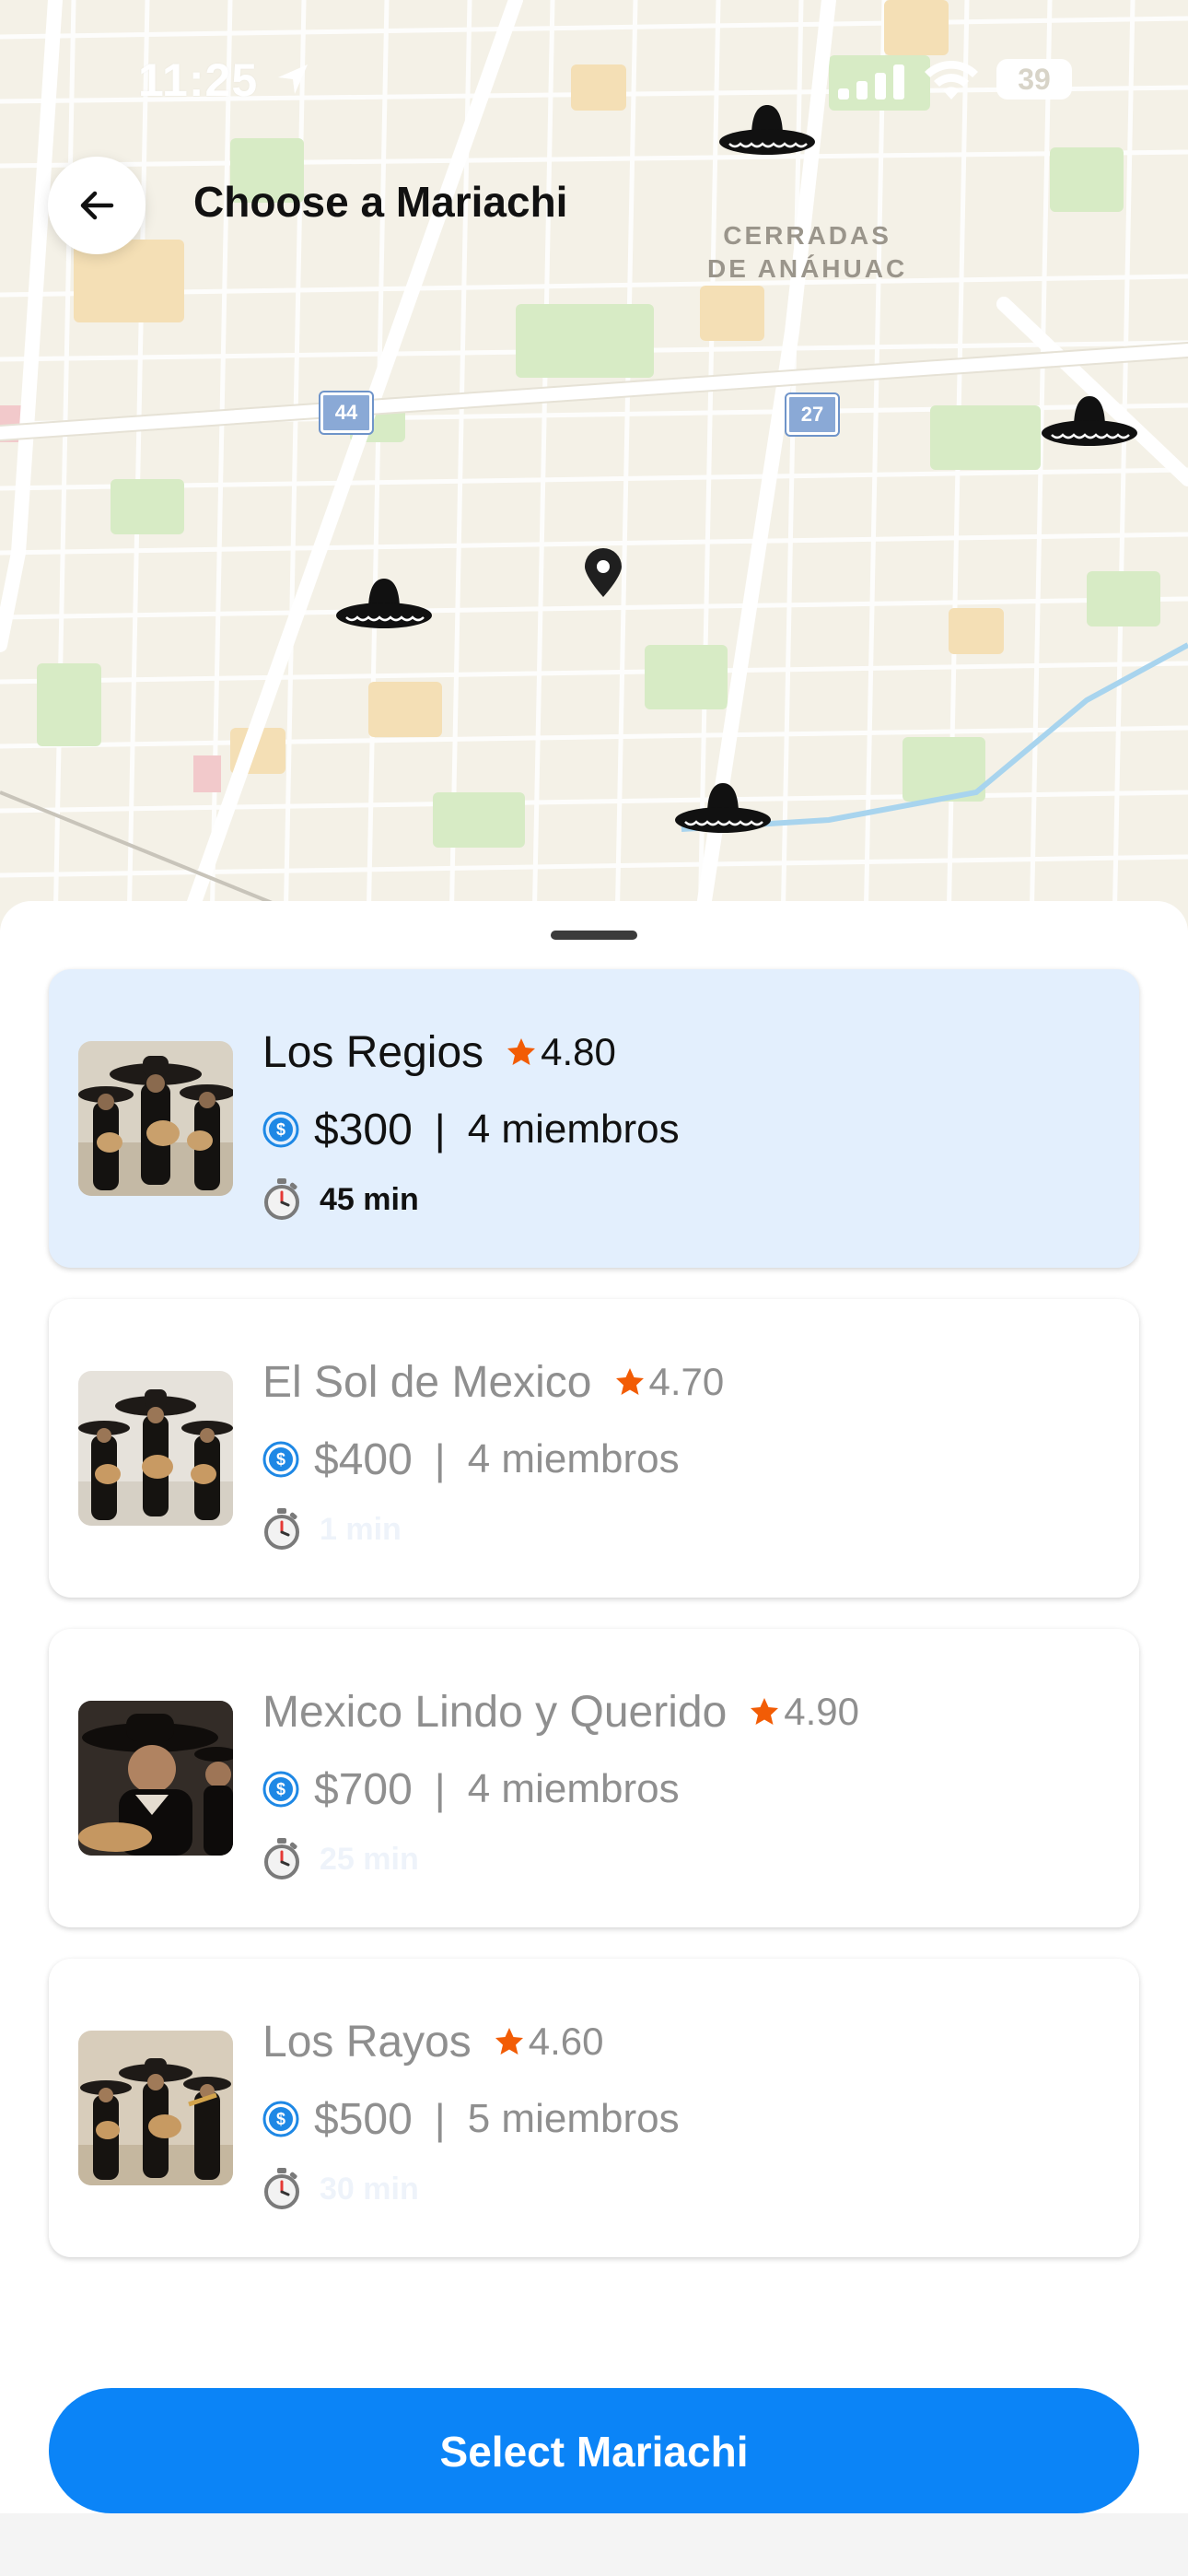 This screenshot has width=1188, height=2576. Describe the element at coordinates (373, 1052) in the screenshot. I see `mariachi-name: Los Regios` at that location.